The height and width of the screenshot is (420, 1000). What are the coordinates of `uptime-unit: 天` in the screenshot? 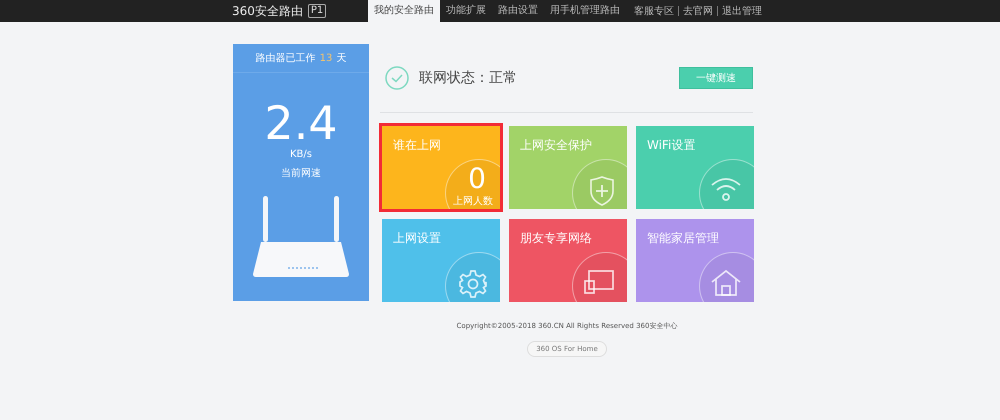 It's located at (341, 58).